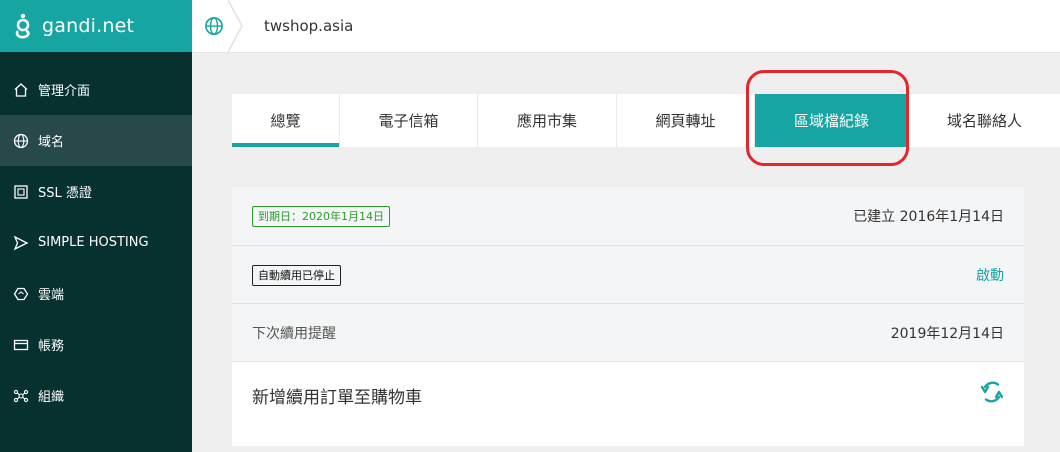 This screenshot has width=1060, height=452. I want to click on add-renewal-label: 新增續用訂單至購物車, so click(337, 398).